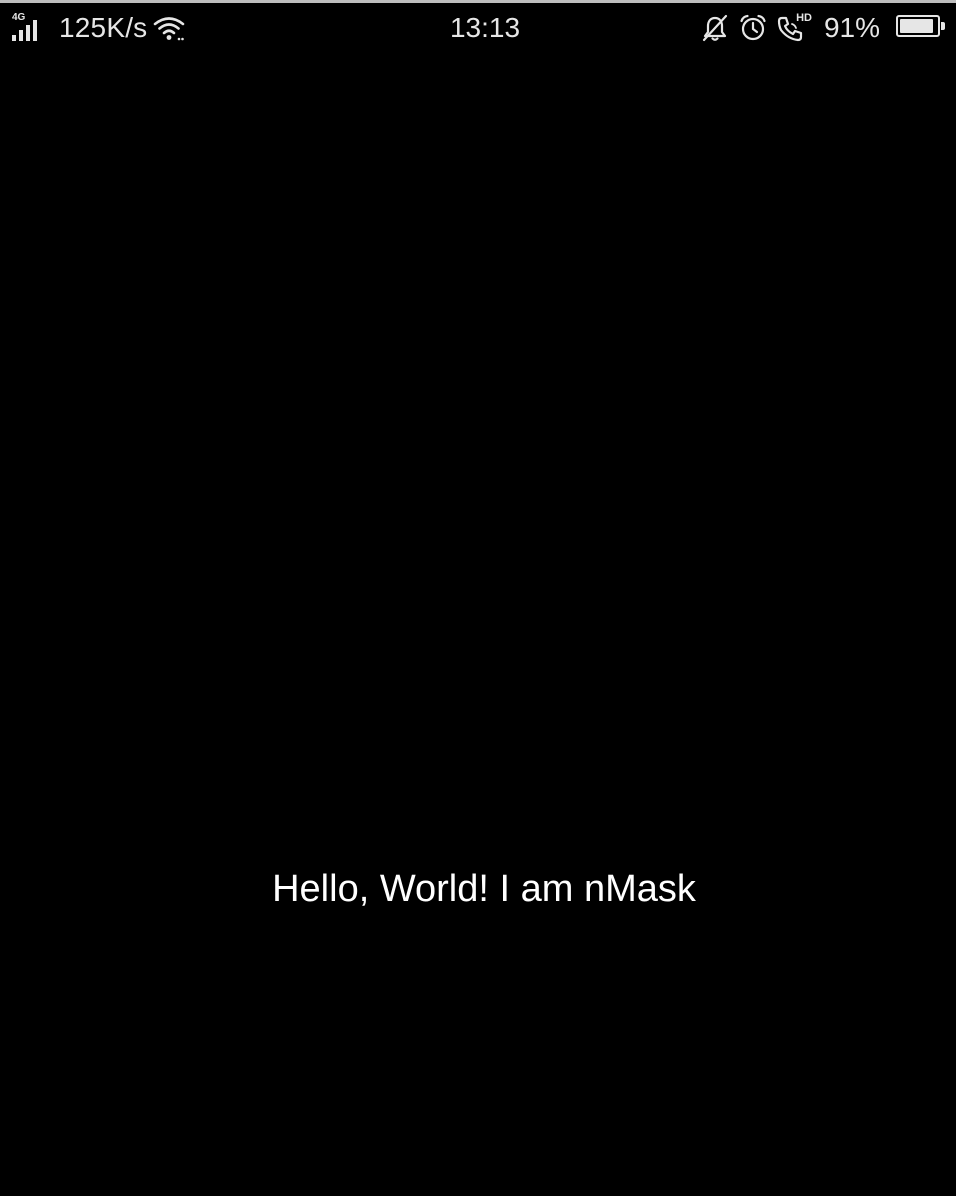 The image size is (956, 1196). I want to click on battery-percent: 91%, so click(851, 27).